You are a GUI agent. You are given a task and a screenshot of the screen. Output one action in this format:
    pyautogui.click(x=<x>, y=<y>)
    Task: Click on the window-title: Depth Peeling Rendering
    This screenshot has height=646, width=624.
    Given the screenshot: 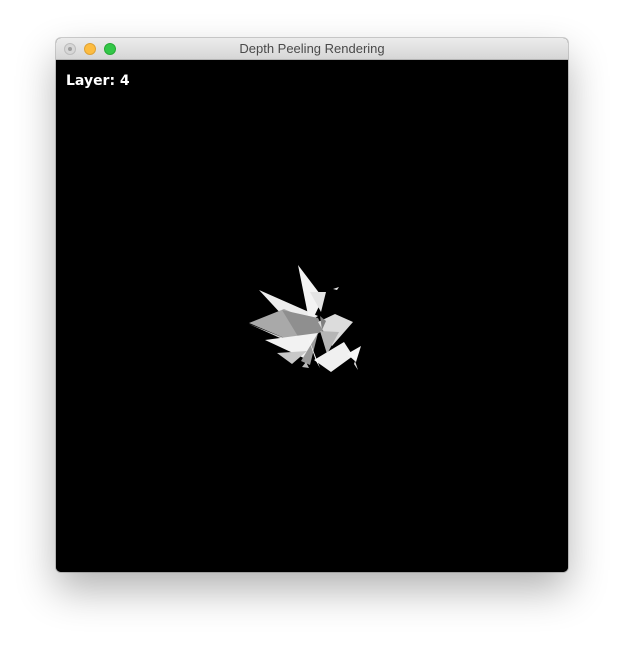 What is the action you would take?
    pyautogui.click(x=312, y=48)
    